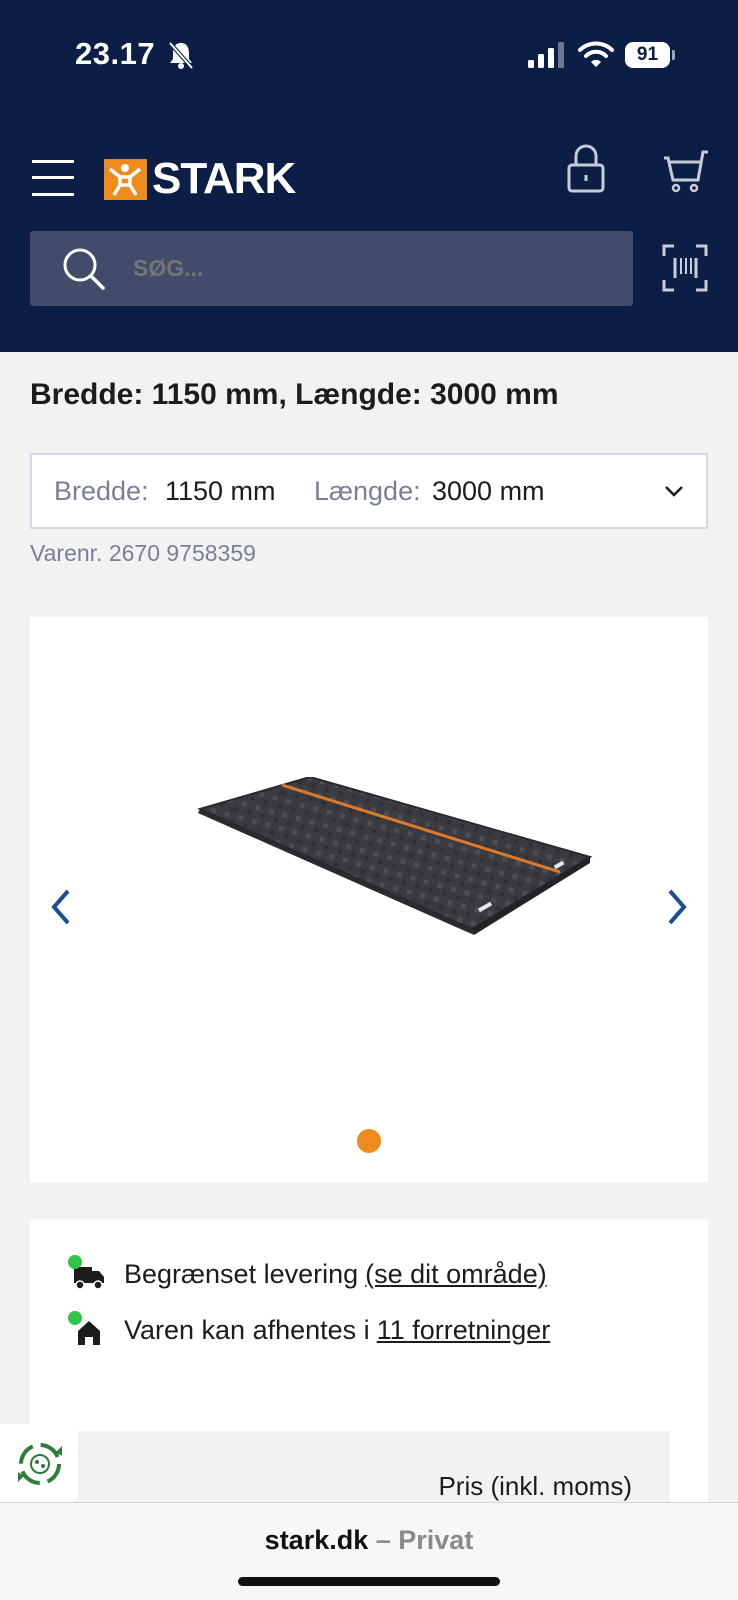  Describe the element at coordinates (395, 856) in the screenshot. I see `product-image` at that location.